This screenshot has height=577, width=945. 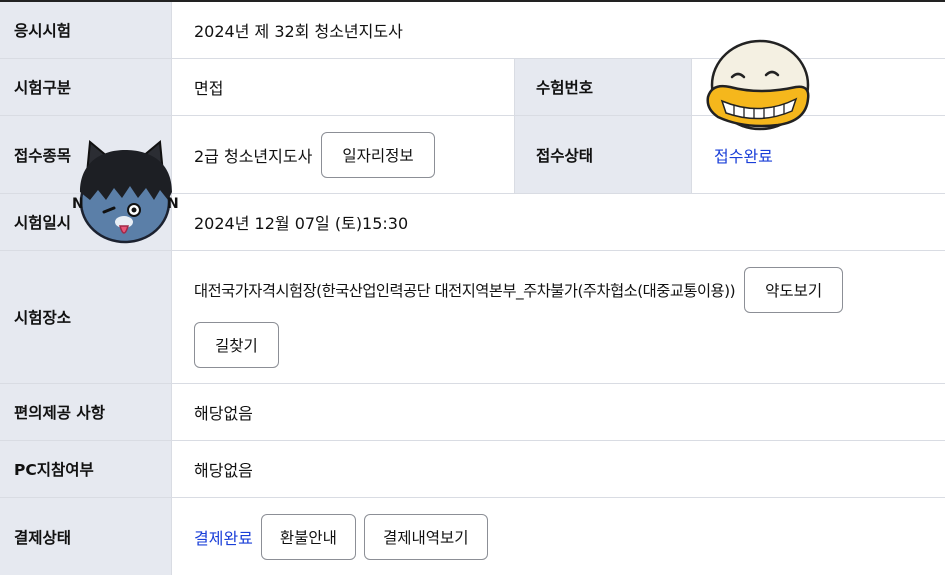 What do you see at coordinates (209, 88) in the screenshot?
I see `value-exam-type: 면접` at bounding box center [209, 88].